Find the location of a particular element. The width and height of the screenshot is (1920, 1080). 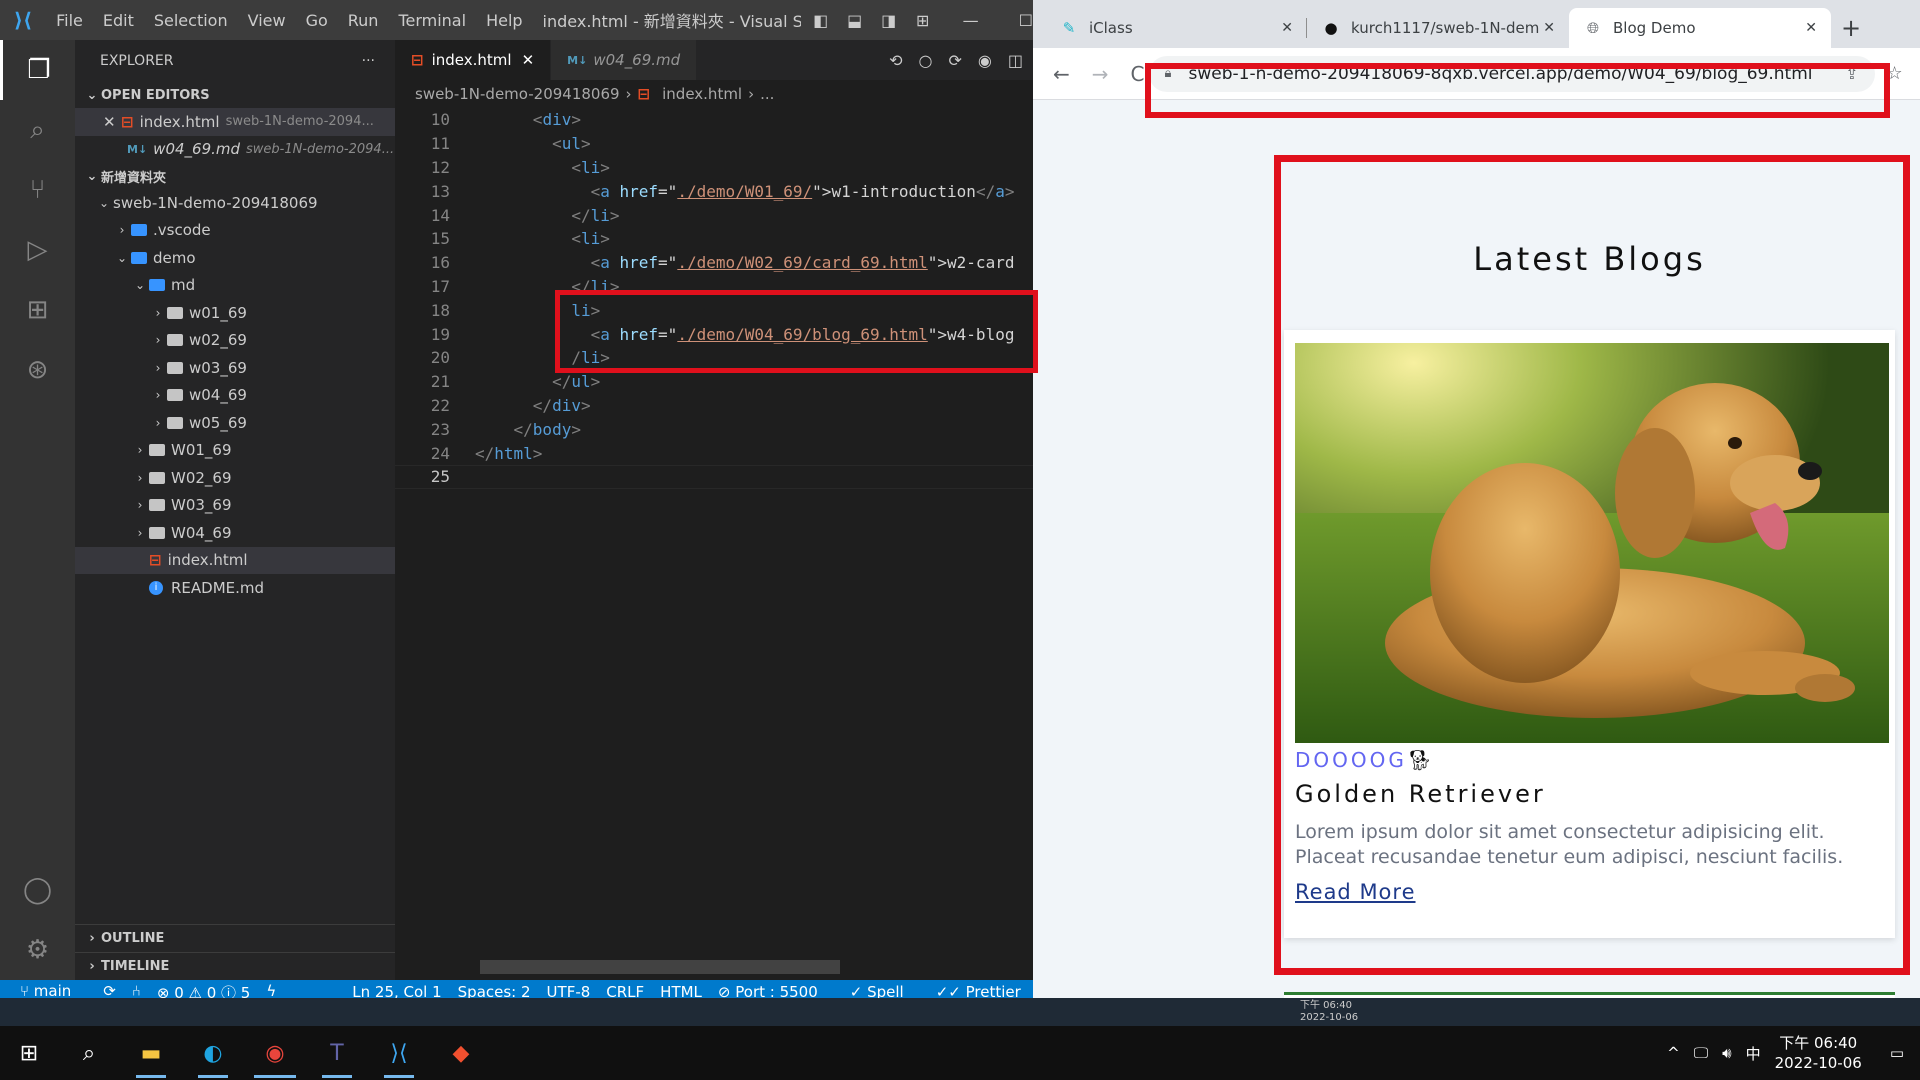

tree-item-w05-69: › w05_69 is located at coordinates (235, 423).